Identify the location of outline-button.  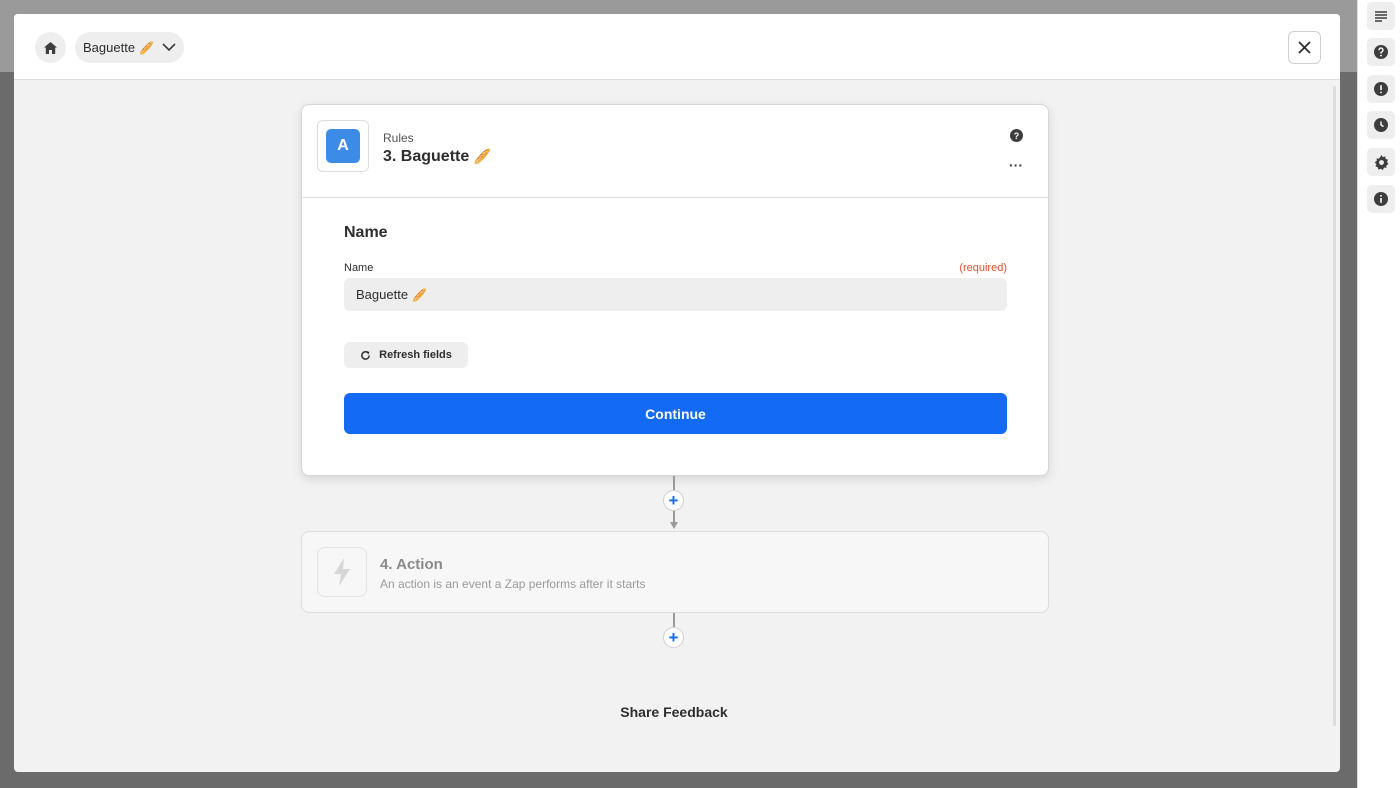
(1381, 16).